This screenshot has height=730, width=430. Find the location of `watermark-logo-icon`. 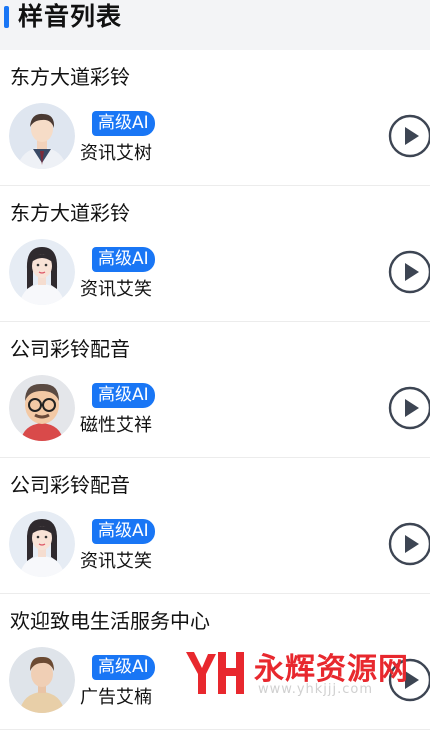

watermark-logo-icon is located at coordinates (215, 673).